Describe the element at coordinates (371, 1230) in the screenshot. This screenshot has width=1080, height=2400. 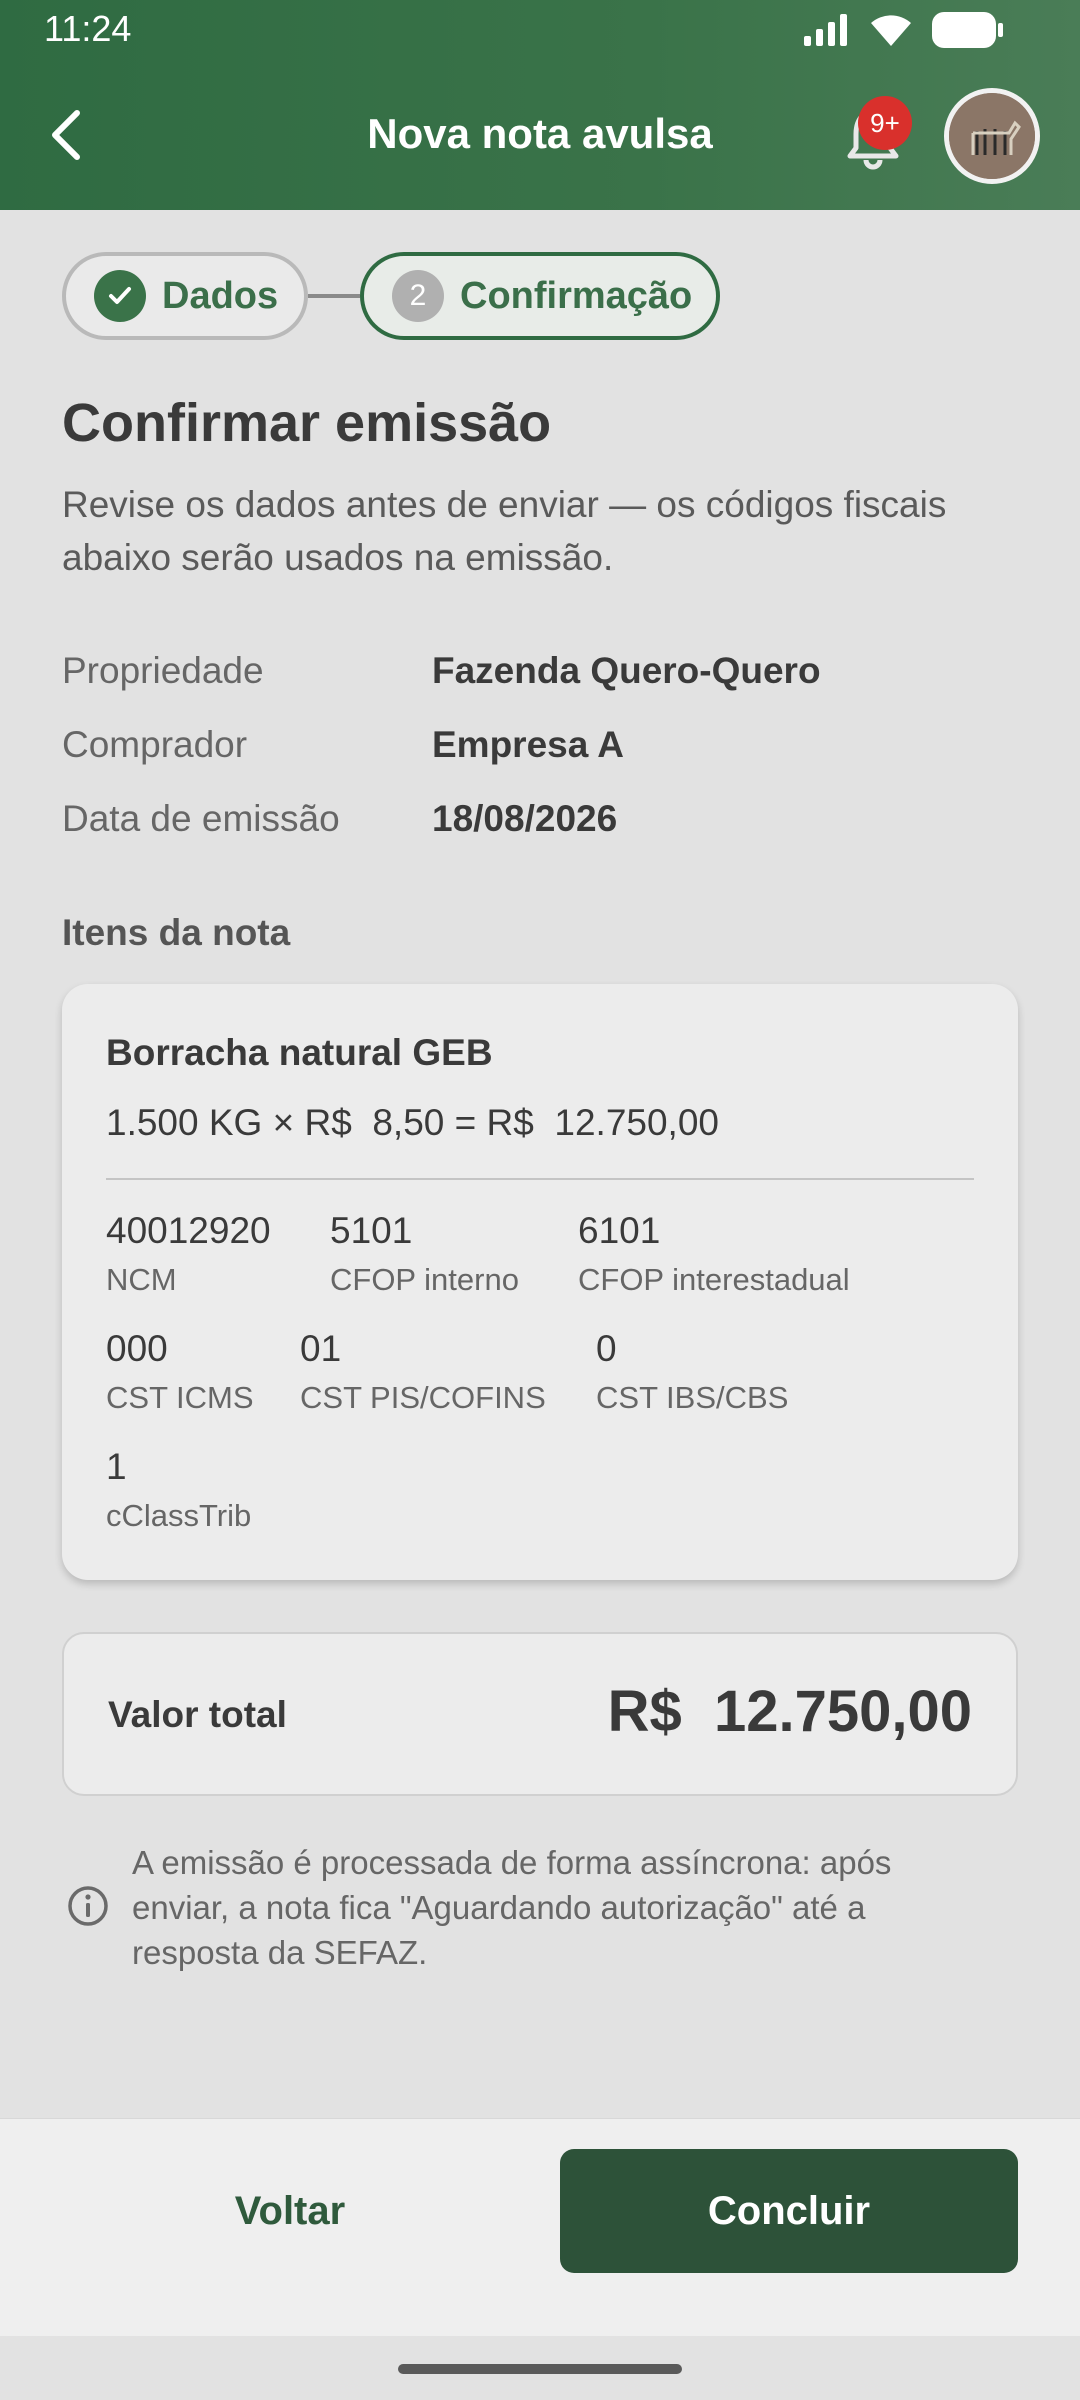
I see `code-value: 5101` at that location.